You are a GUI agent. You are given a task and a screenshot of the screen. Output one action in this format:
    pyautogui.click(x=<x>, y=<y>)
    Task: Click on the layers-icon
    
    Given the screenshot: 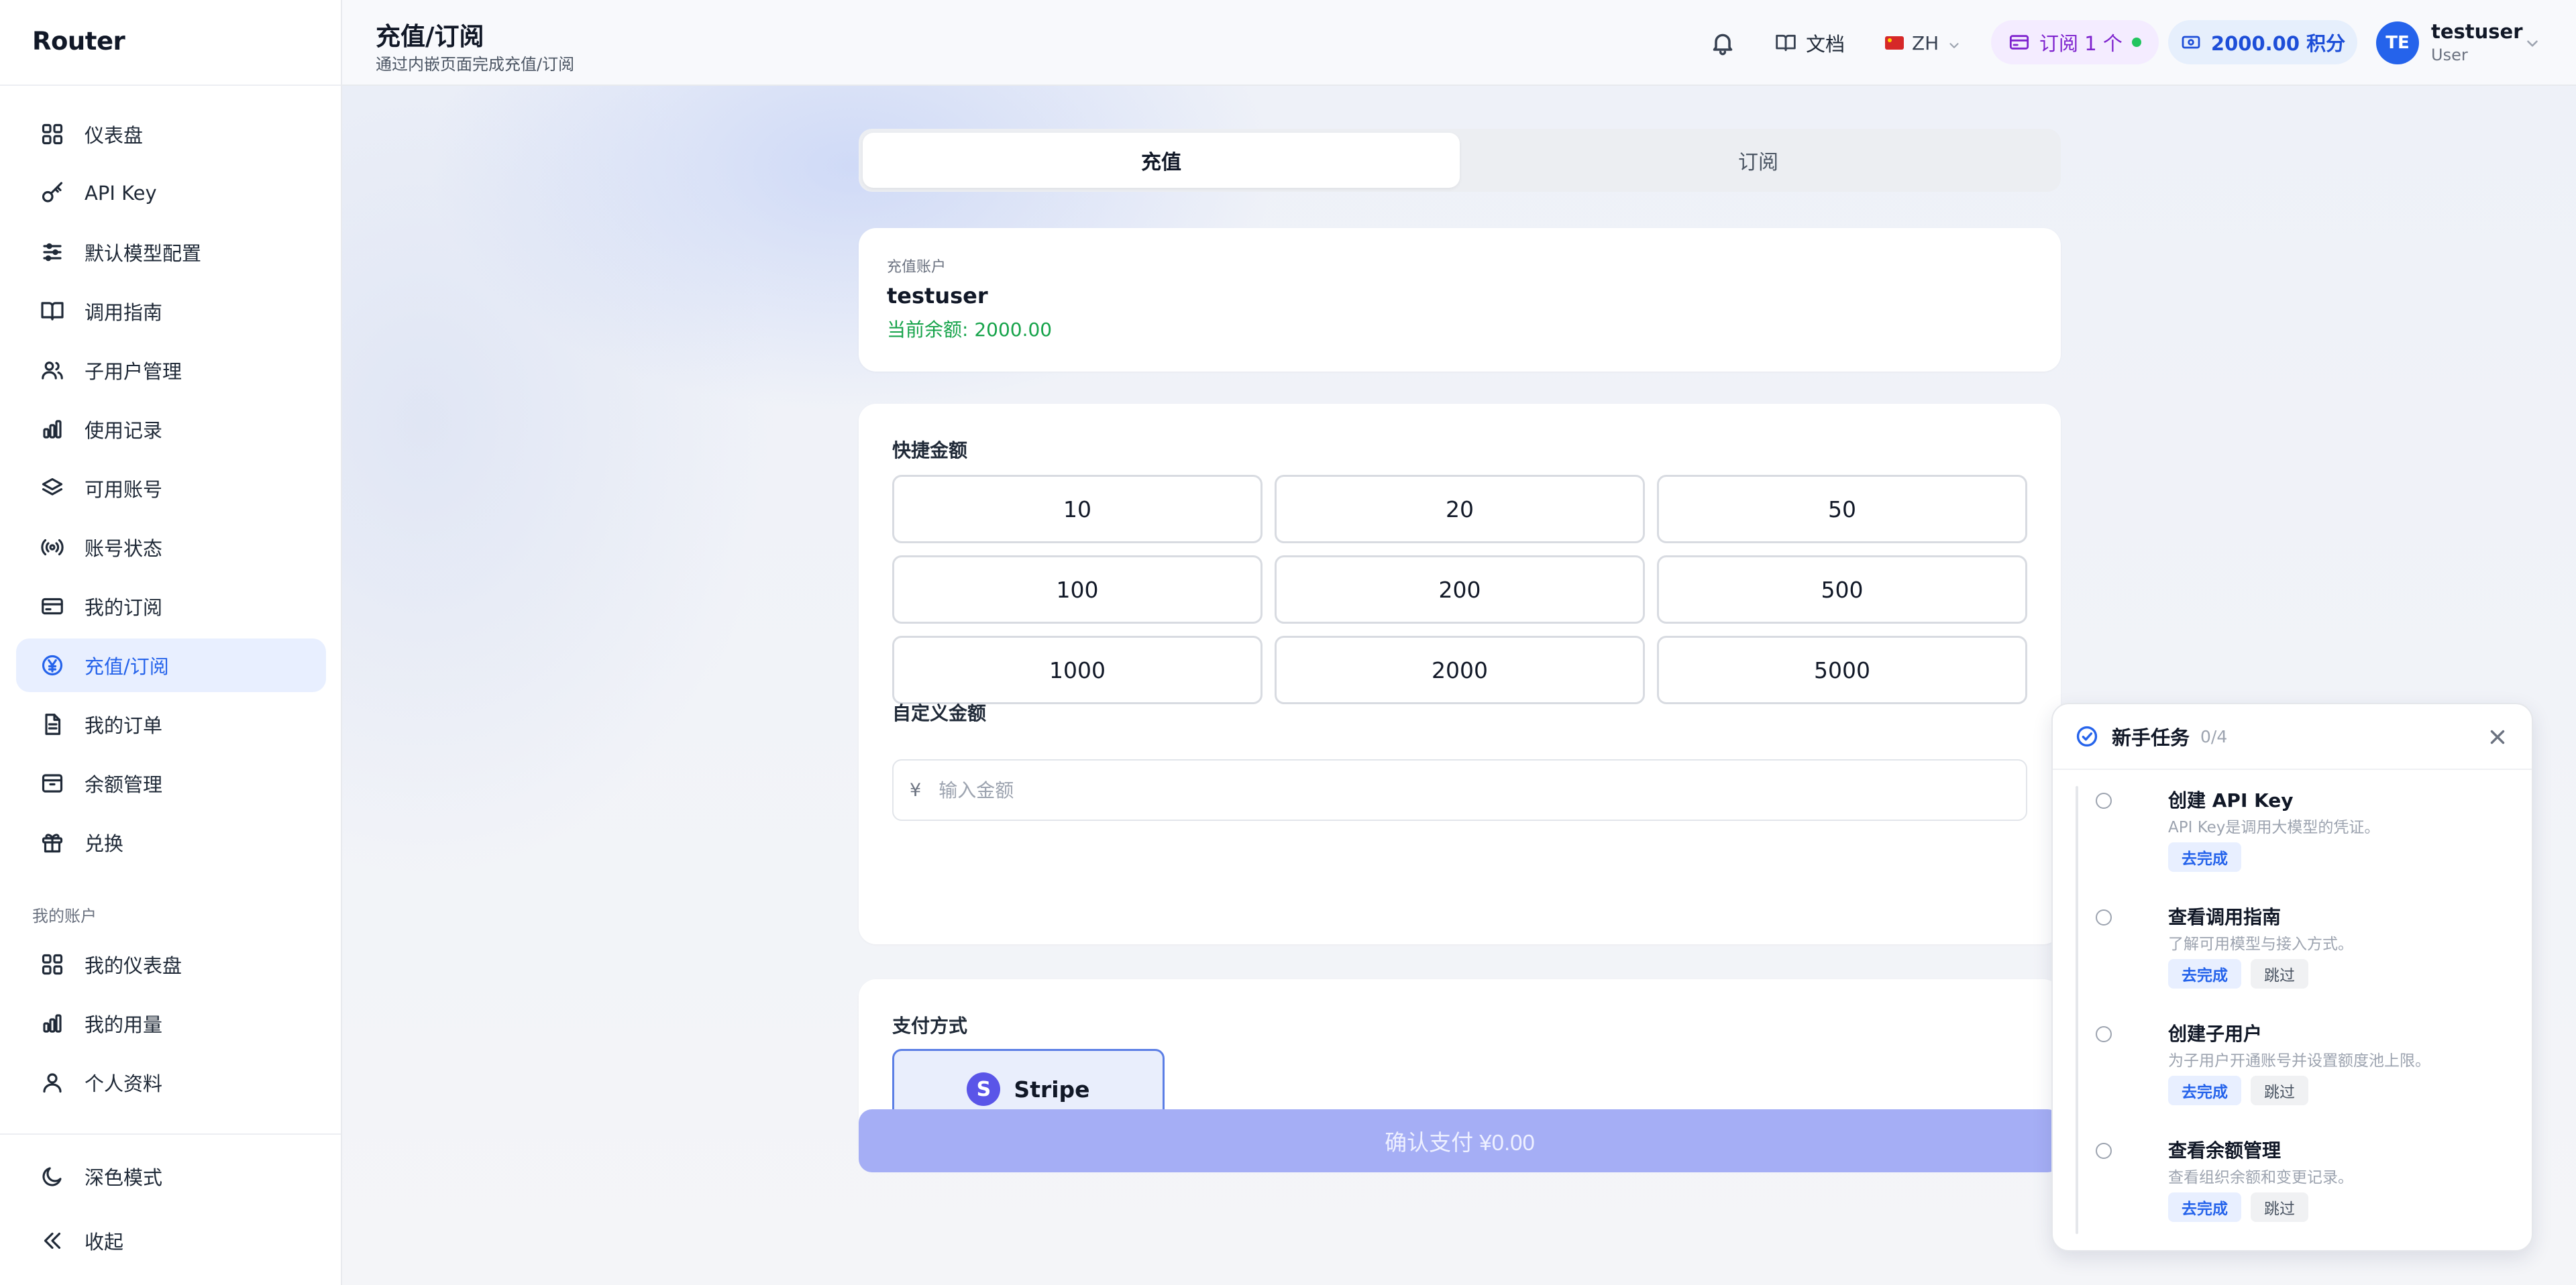 What is the action you would take?
    pyautogui.click(x=52, y=488)
    